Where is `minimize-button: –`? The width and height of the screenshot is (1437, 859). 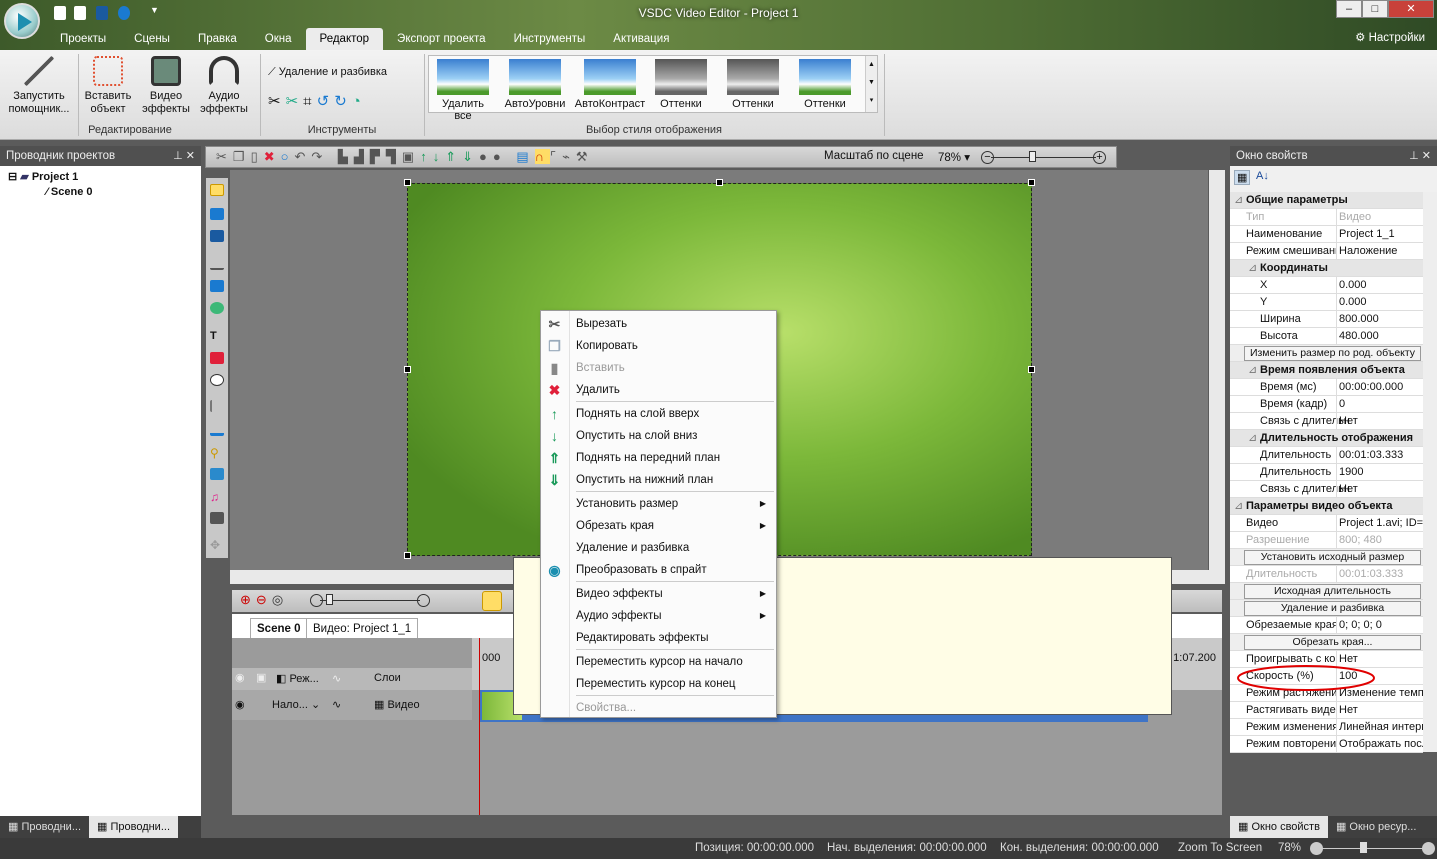 minimize-button: – is located at coordinates (1349, 9).